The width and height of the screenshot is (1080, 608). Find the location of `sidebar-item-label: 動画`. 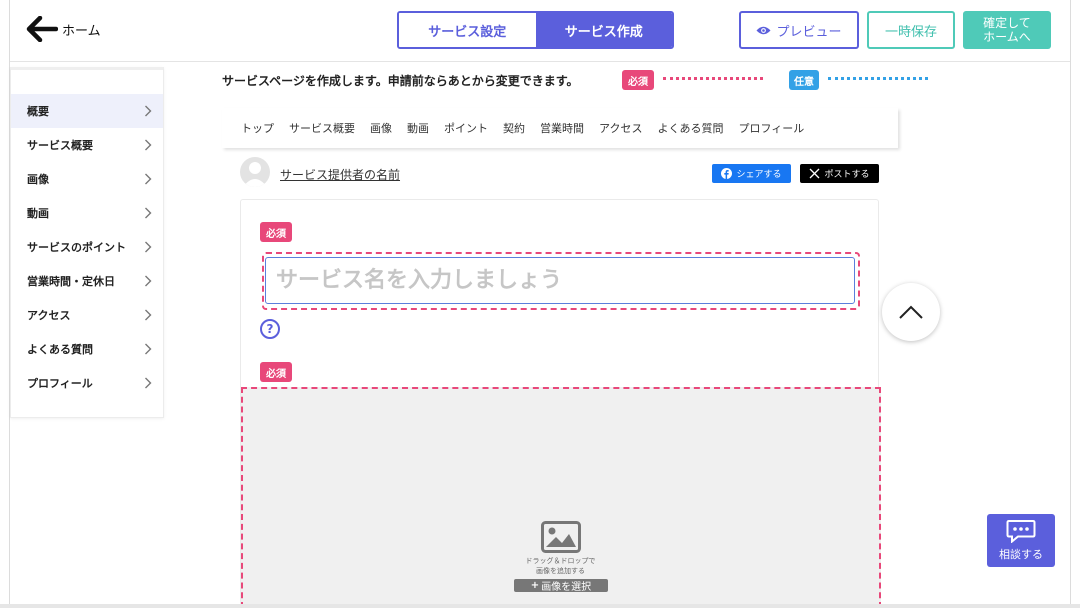

sidebar-item-label: 動画 is located at coordinates (38, 213).